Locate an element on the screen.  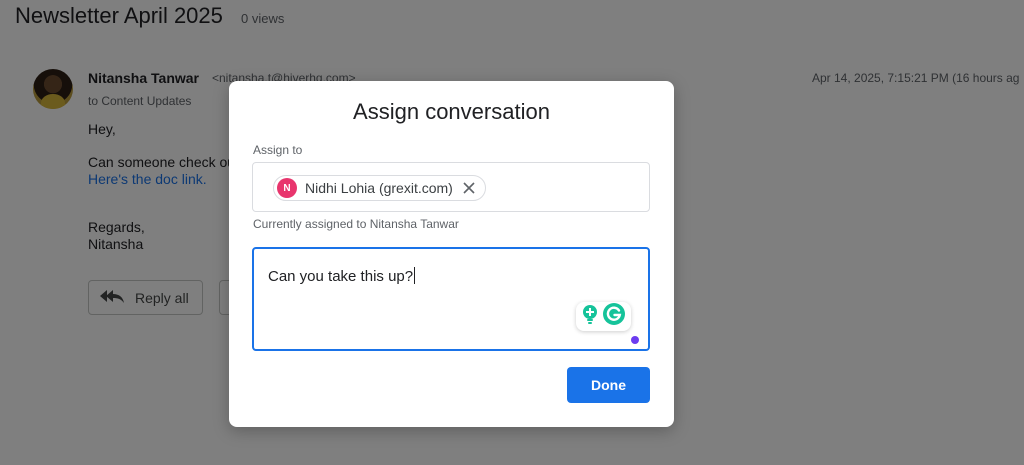
assign-to-label: Assign to is located at coordinates (278, 150).